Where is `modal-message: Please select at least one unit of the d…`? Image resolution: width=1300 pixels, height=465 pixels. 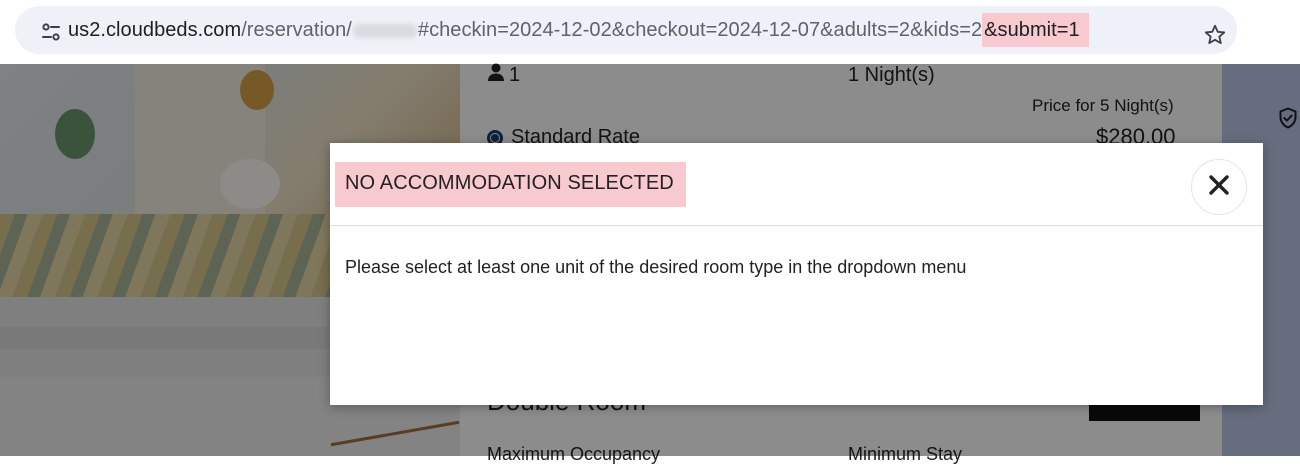 modal-message: Please select at least one unit of the d… is located at coordinates (656, 267).